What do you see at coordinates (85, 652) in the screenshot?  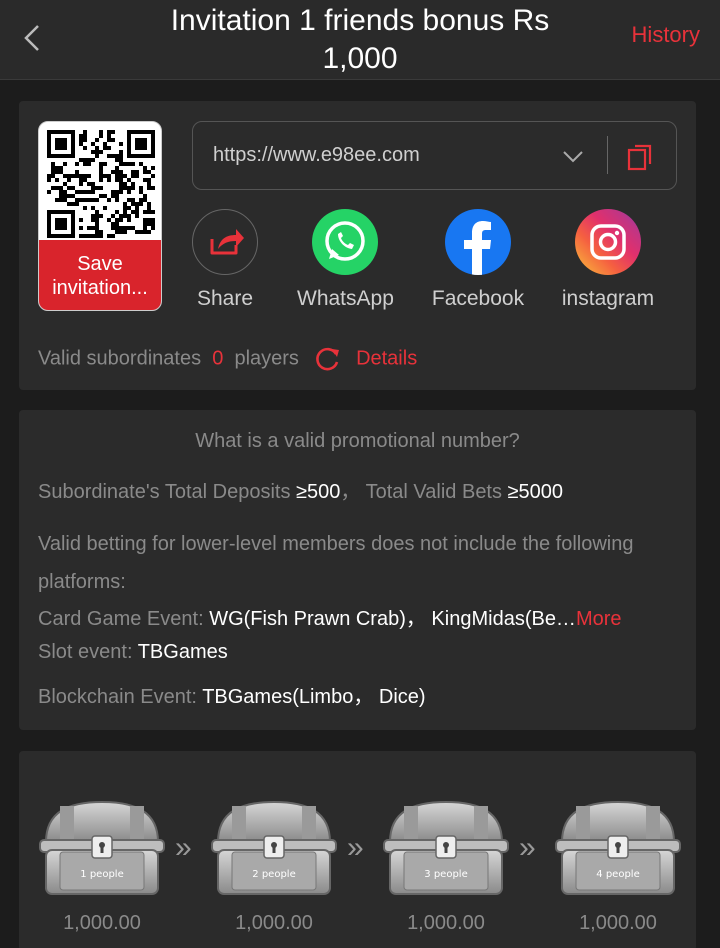 I see `slot-event-label: Slot event:` at bounding box center [85, 652].